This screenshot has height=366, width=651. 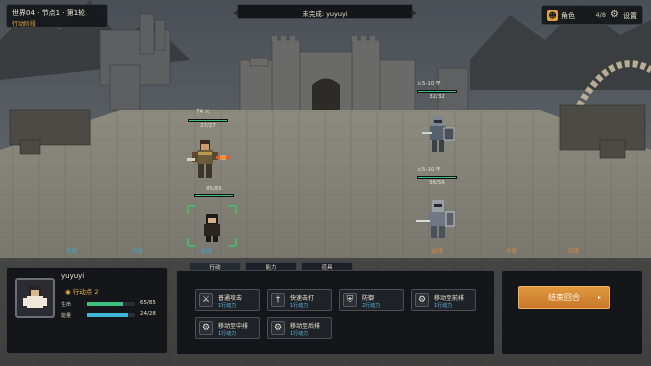 What do you see at coordinates (600, 15) in the screenshot?
I see `roles-count: 4/8` at bounding box center [600, 15].